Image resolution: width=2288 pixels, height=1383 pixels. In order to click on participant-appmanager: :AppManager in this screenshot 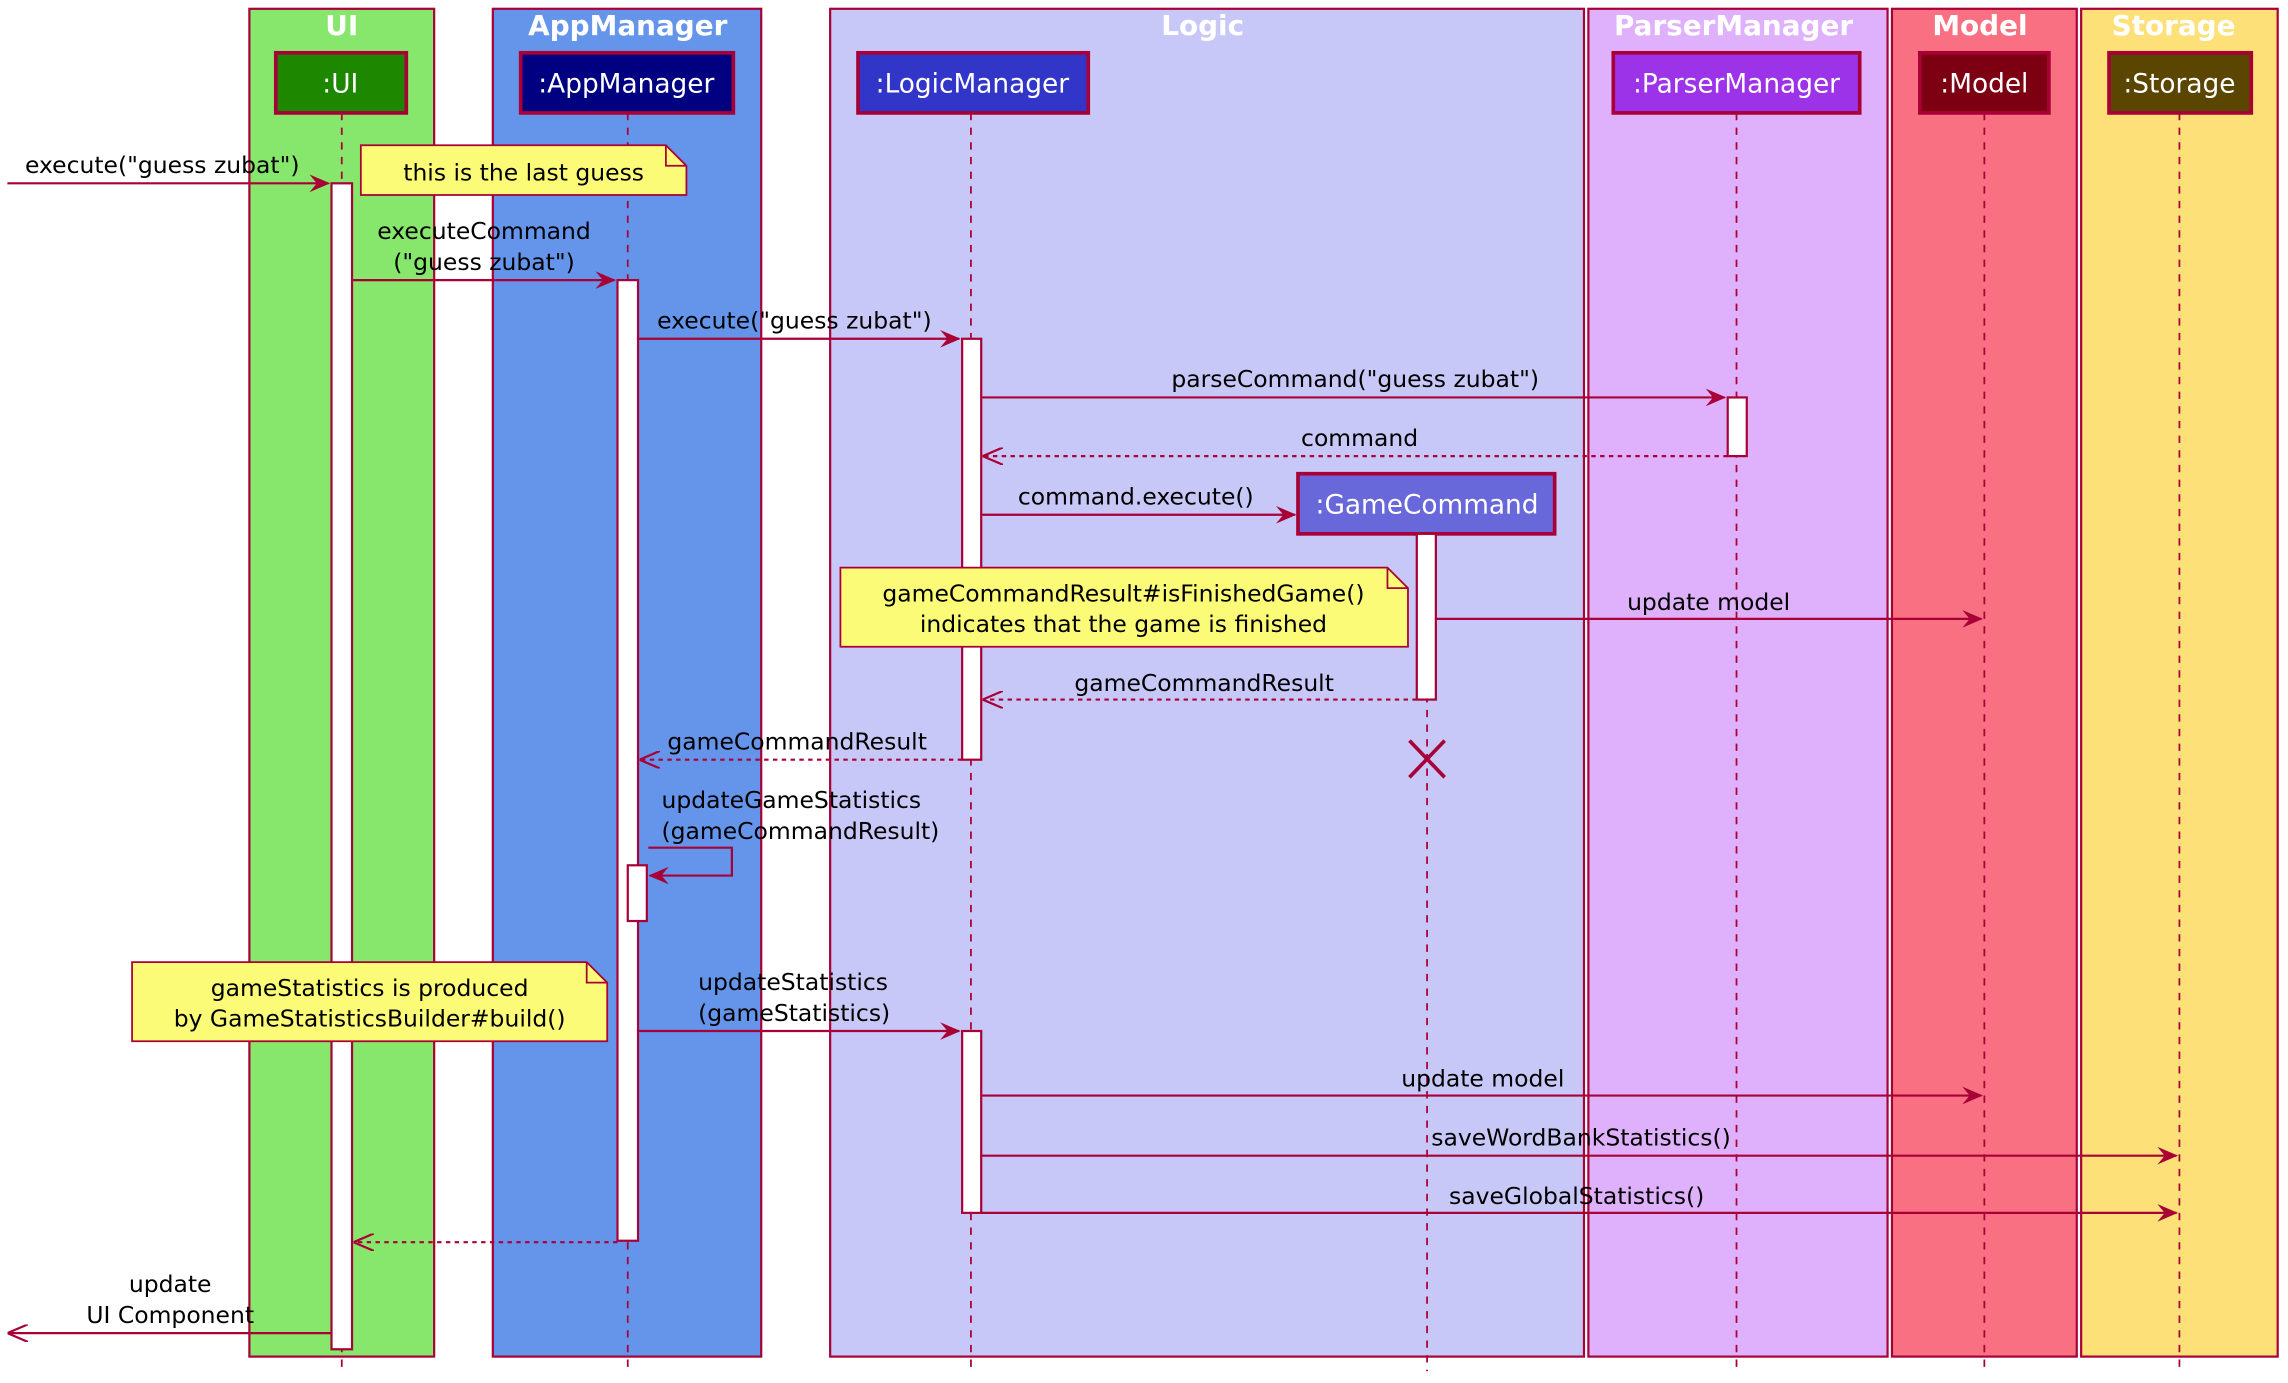, I will do `click(627, 82)`.